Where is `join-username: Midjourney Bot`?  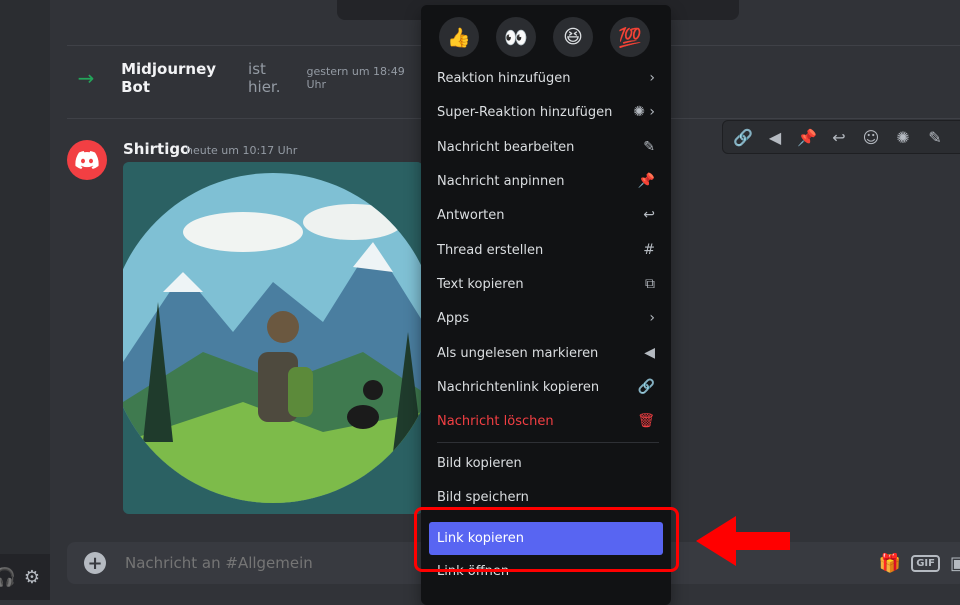 join-username: Midjourney Bot is located at coordinates (182, 78).